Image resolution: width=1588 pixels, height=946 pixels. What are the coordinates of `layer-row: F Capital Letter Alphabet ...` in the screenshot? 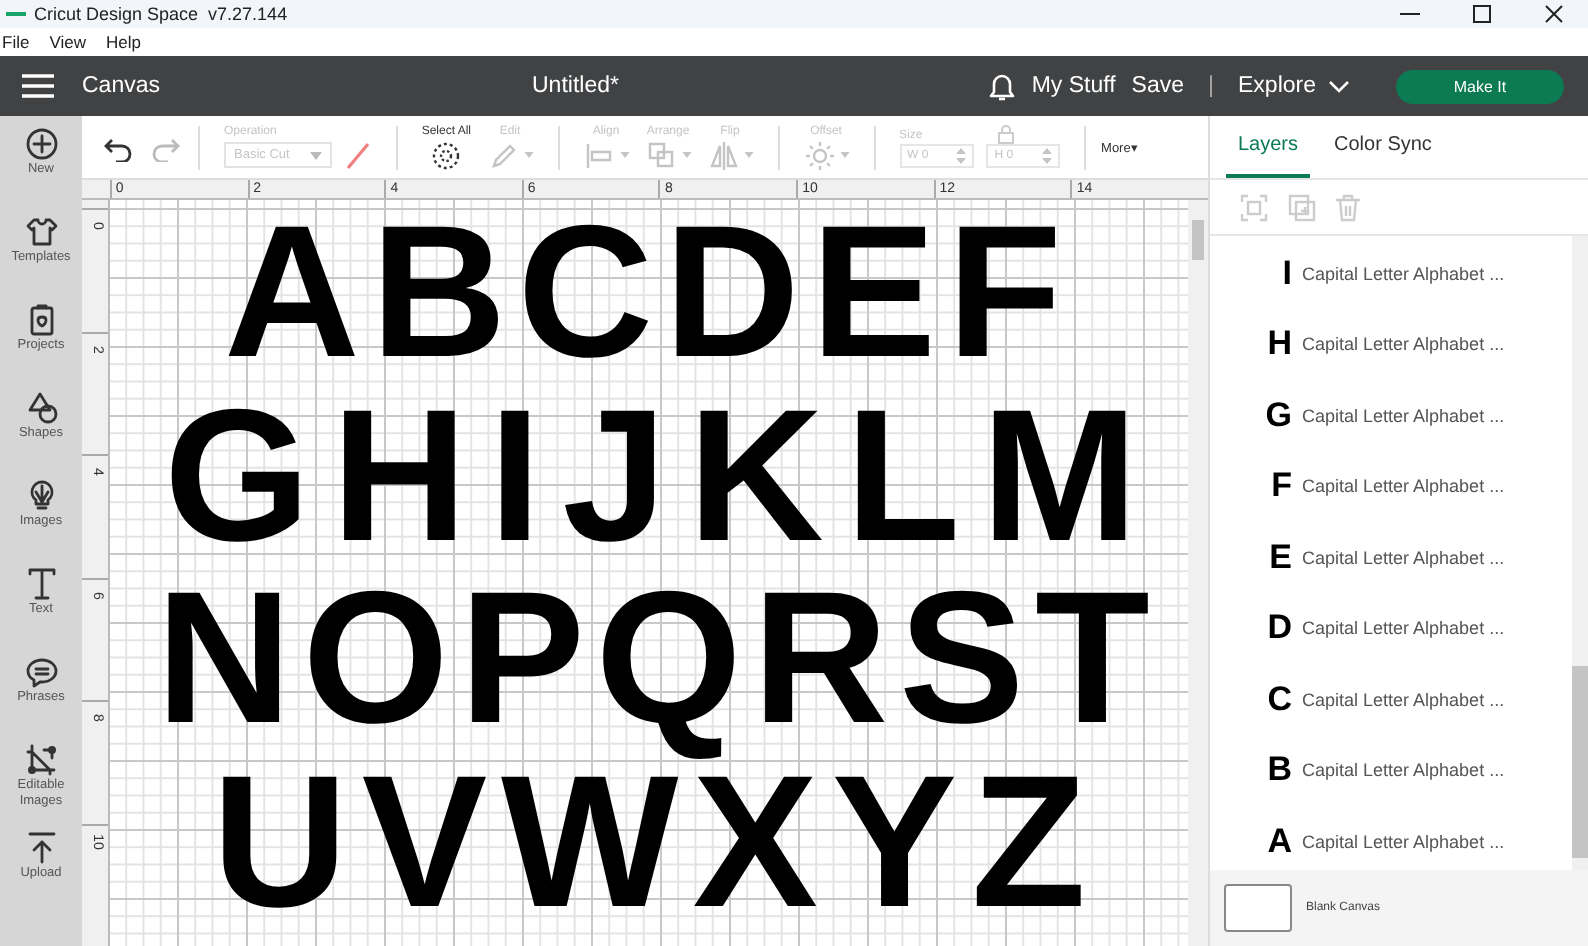 It's located at (1391, 486).